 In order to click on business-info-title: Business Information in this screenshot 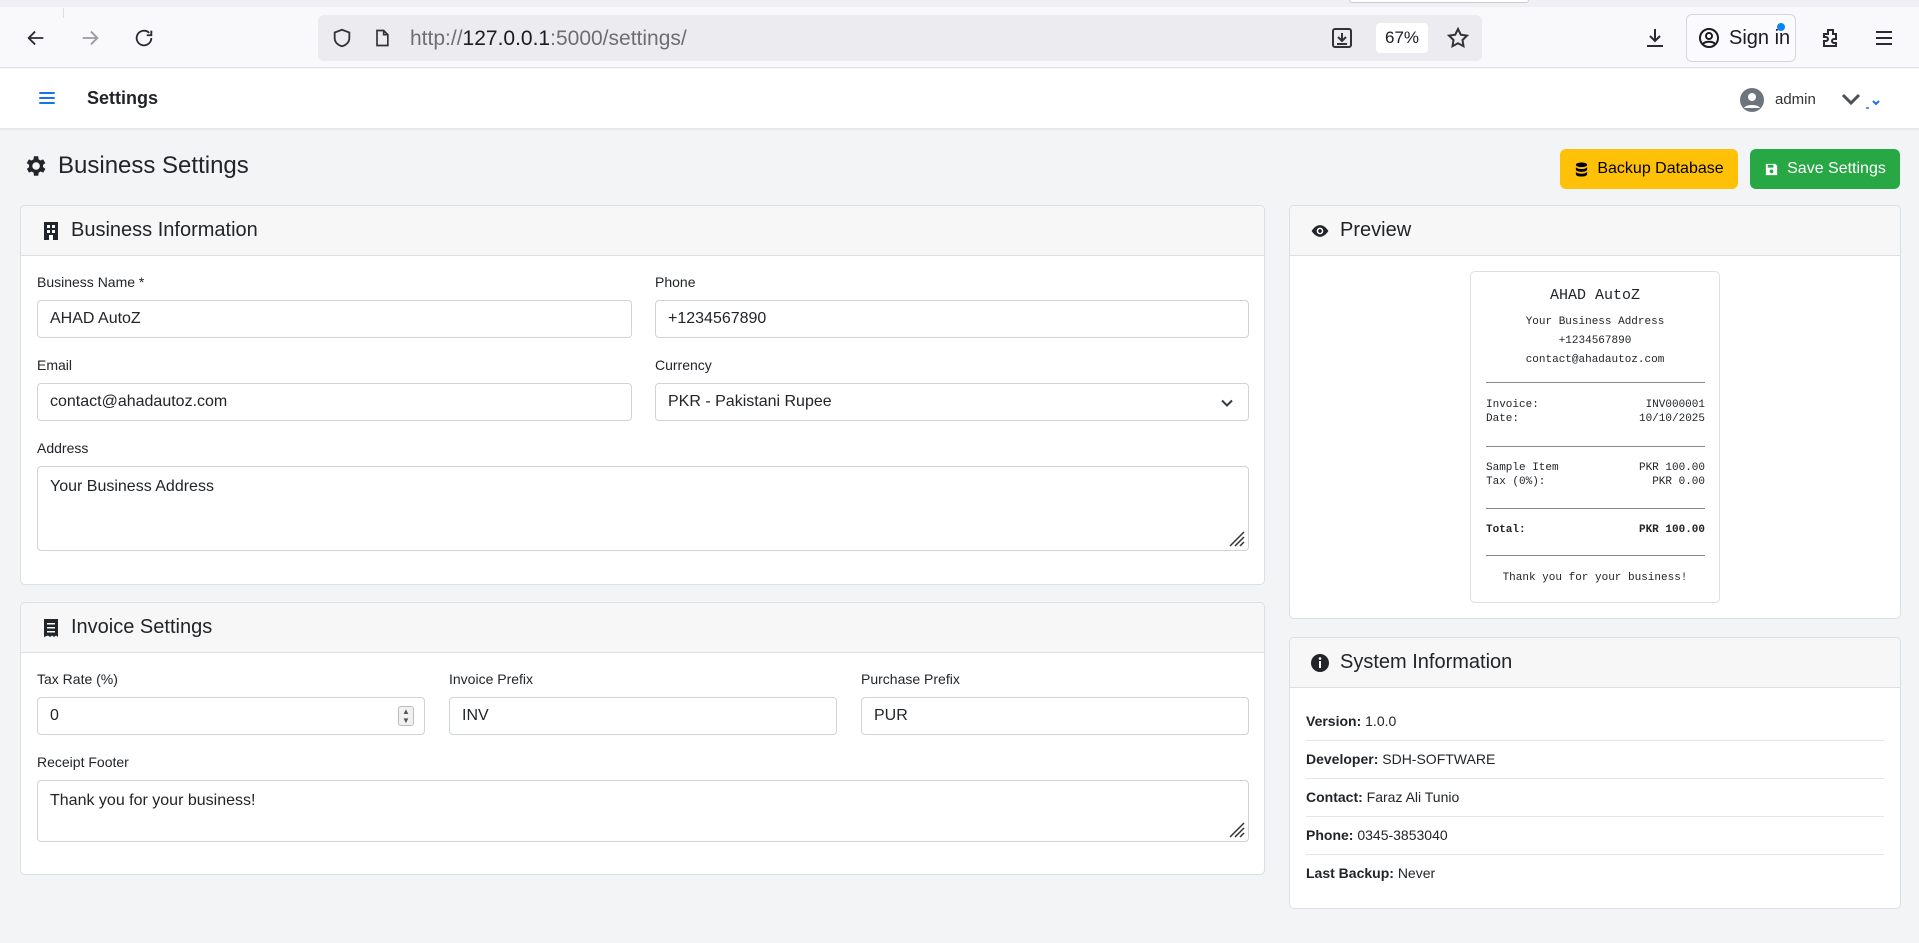, I will do `click(164, 230)`.